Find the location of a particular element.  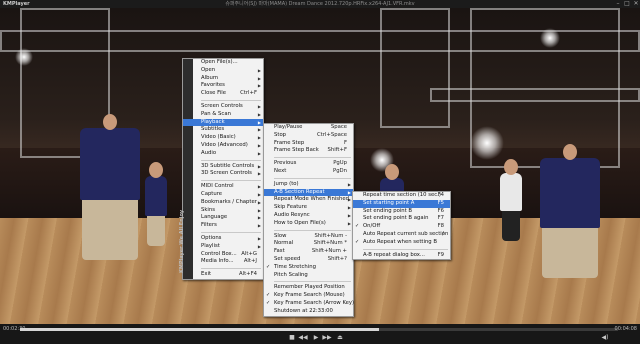

ab-repeat-item-a-b-repeat-dialog-box: A-B repeat dialog box... F9 is located at coordinates (401, 256).